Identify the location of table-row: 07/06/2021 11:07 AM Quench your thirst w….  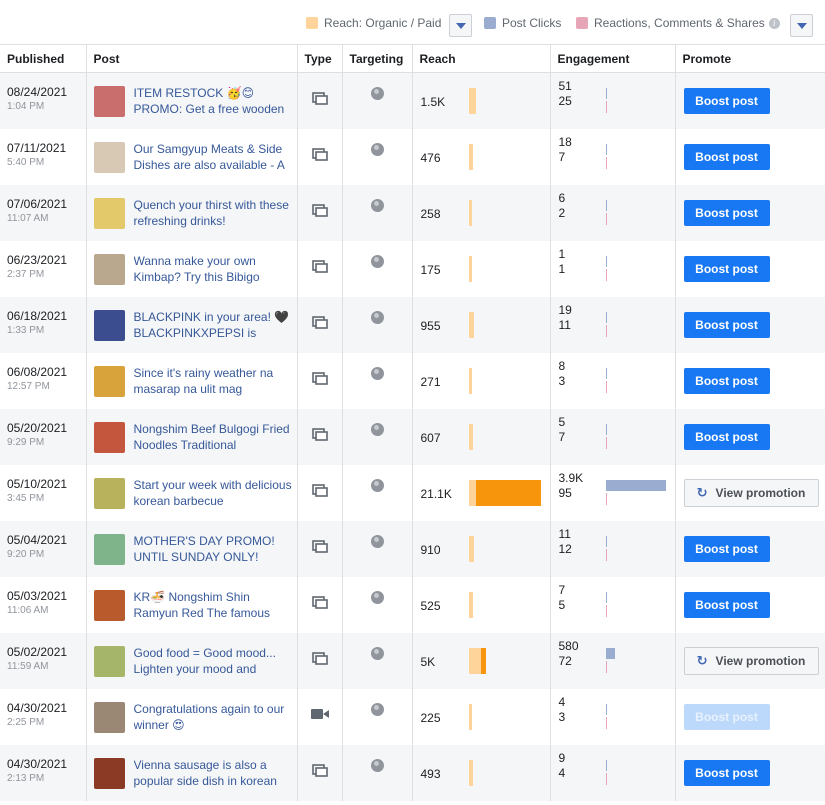
(412, 212).